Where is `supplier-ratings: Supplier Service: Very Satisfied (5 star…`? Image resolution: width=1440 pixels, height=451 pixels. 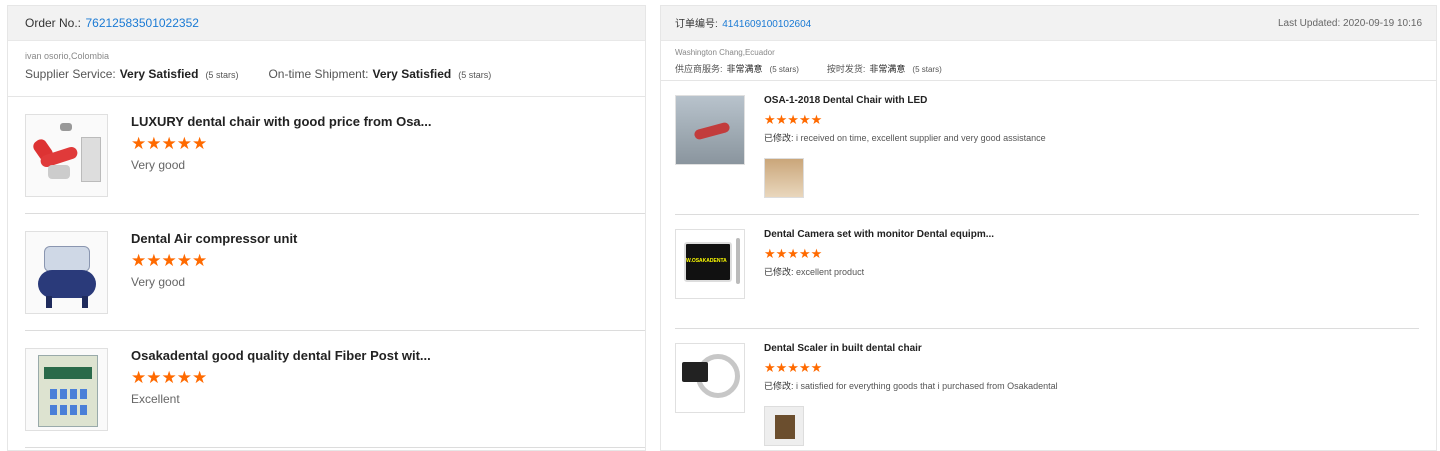 supplier-ratings: Supplier Service: Very Satisfied (5 star… is located at coordinates (326, 74).